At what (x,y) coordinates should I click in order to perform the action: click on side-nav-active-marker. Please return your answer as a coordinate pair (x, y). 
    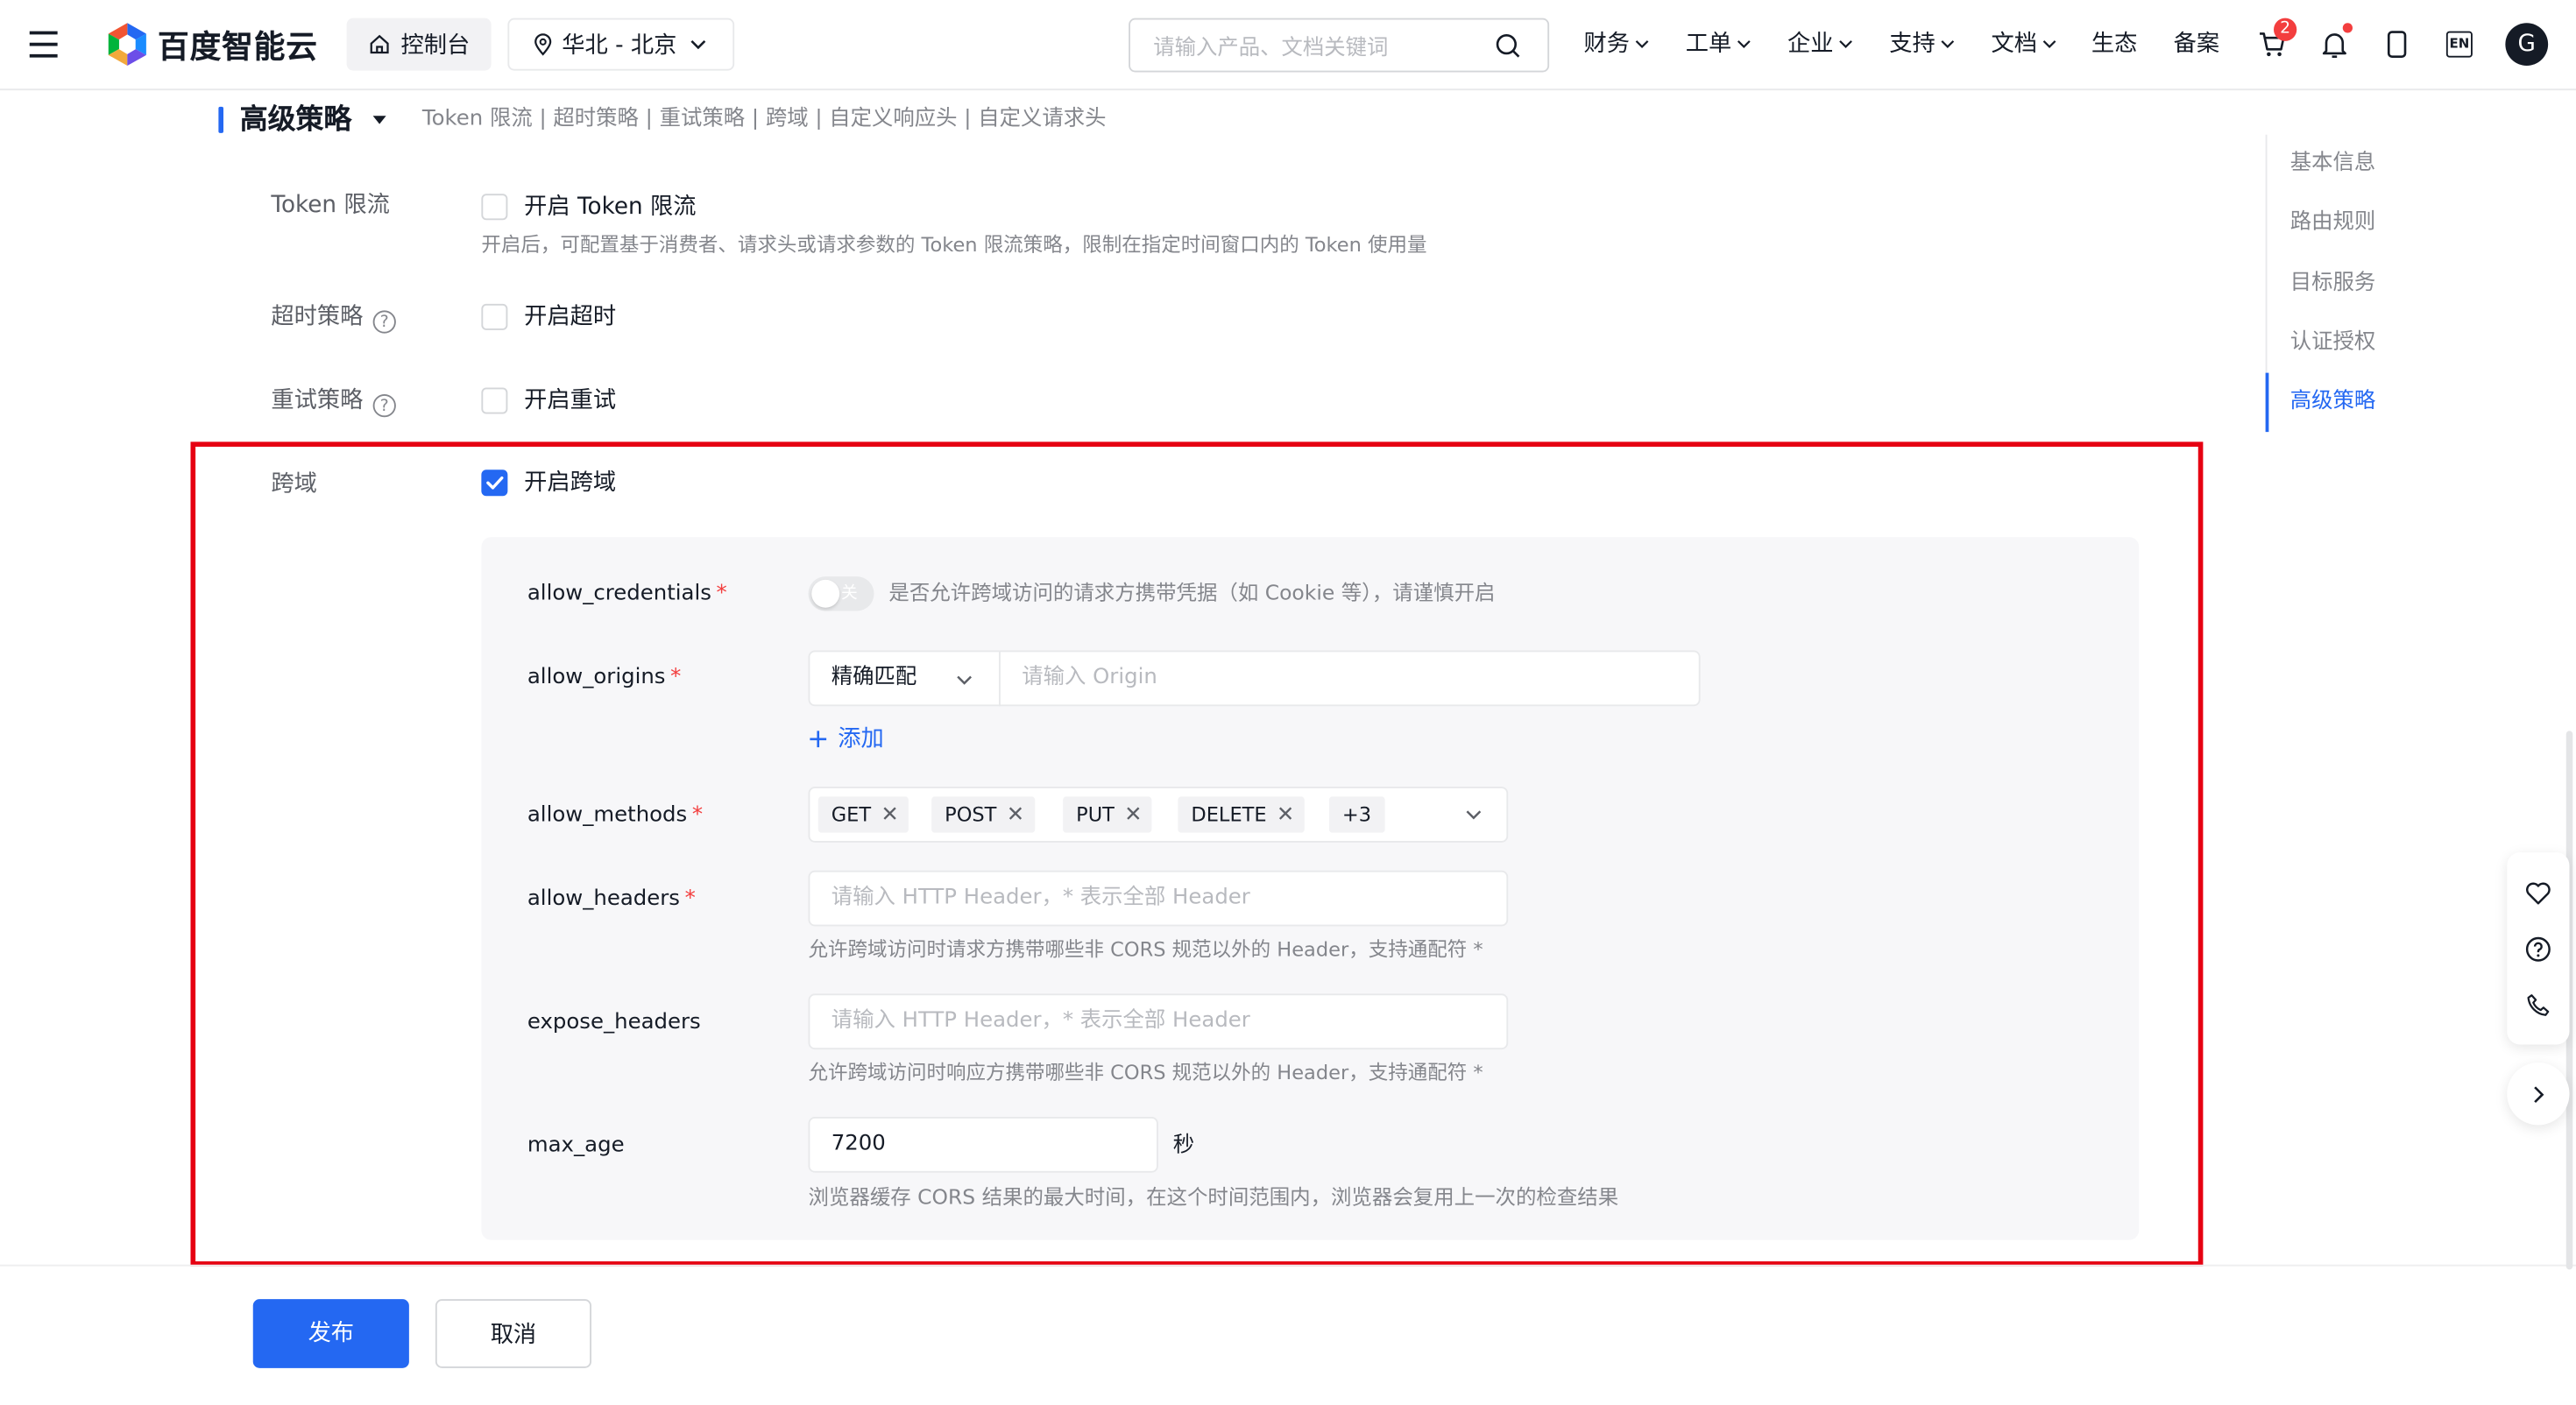
    Looking at the image, I should click on (2267, 402).